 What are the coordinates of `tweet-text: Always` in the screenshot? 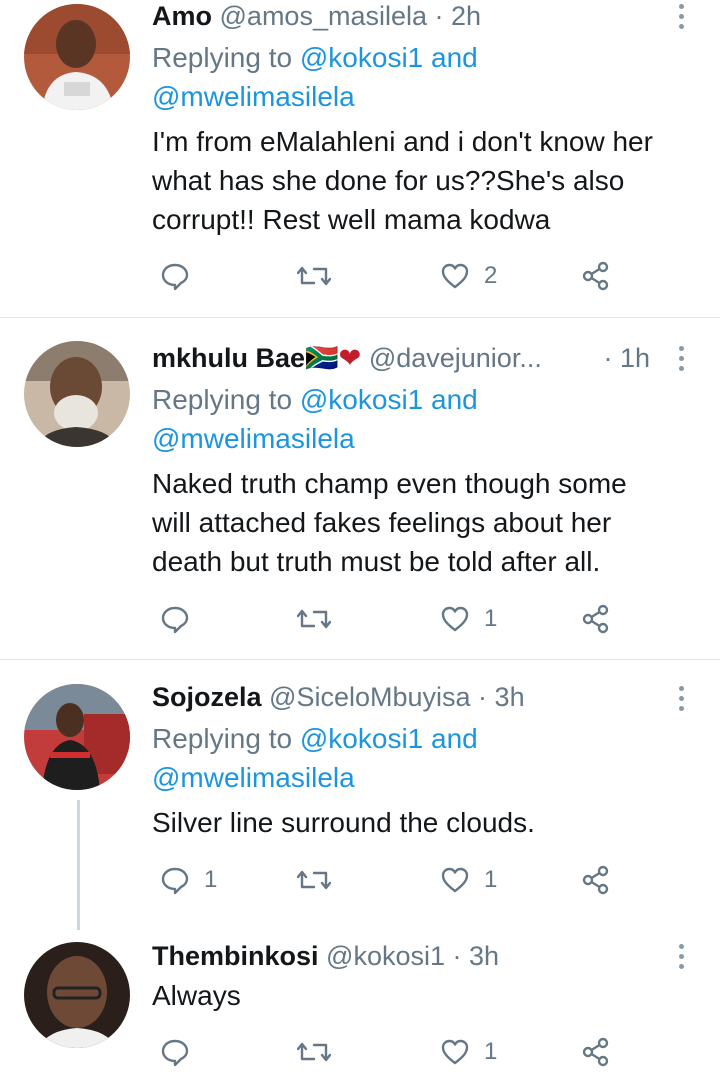 It's located at (421, 995).